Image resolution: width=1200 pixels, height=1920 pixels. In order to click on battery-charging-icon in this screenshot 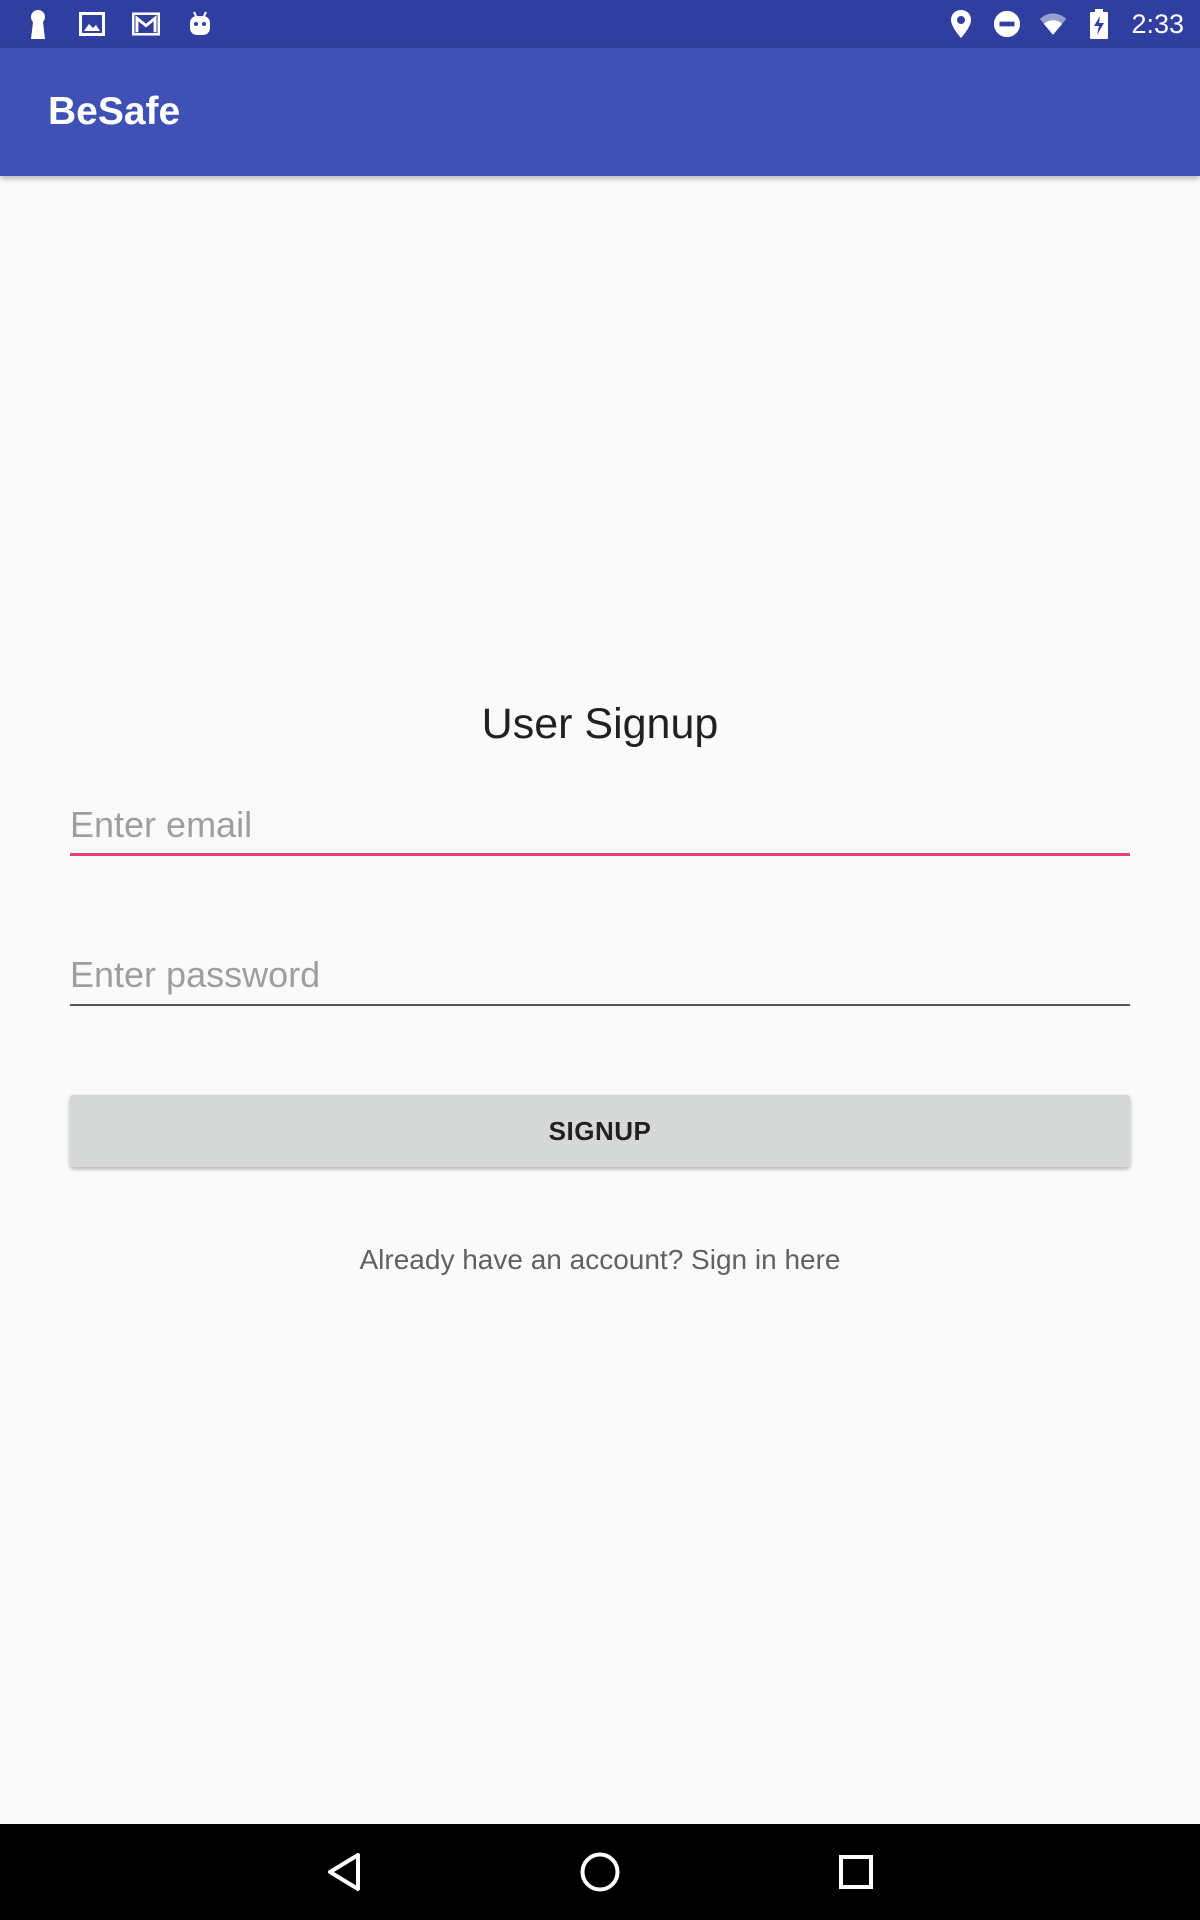, I will do `click(1099, 24)`.